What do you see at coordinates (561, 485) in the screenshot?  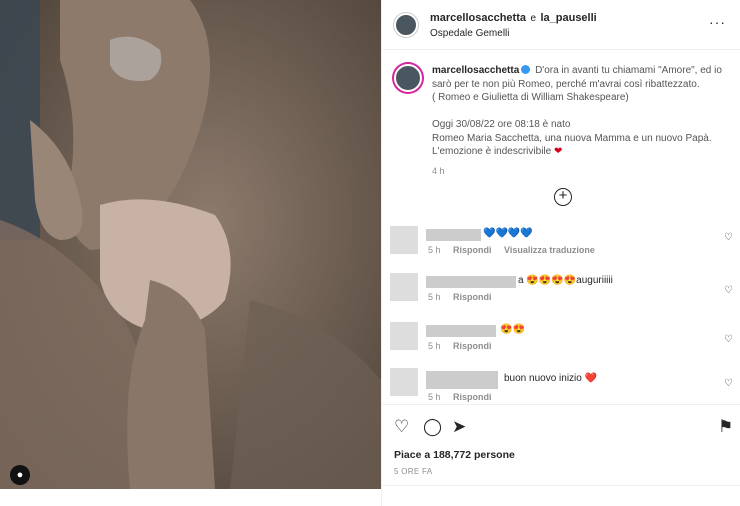 I see `divider` at bounding box center [561, 485].